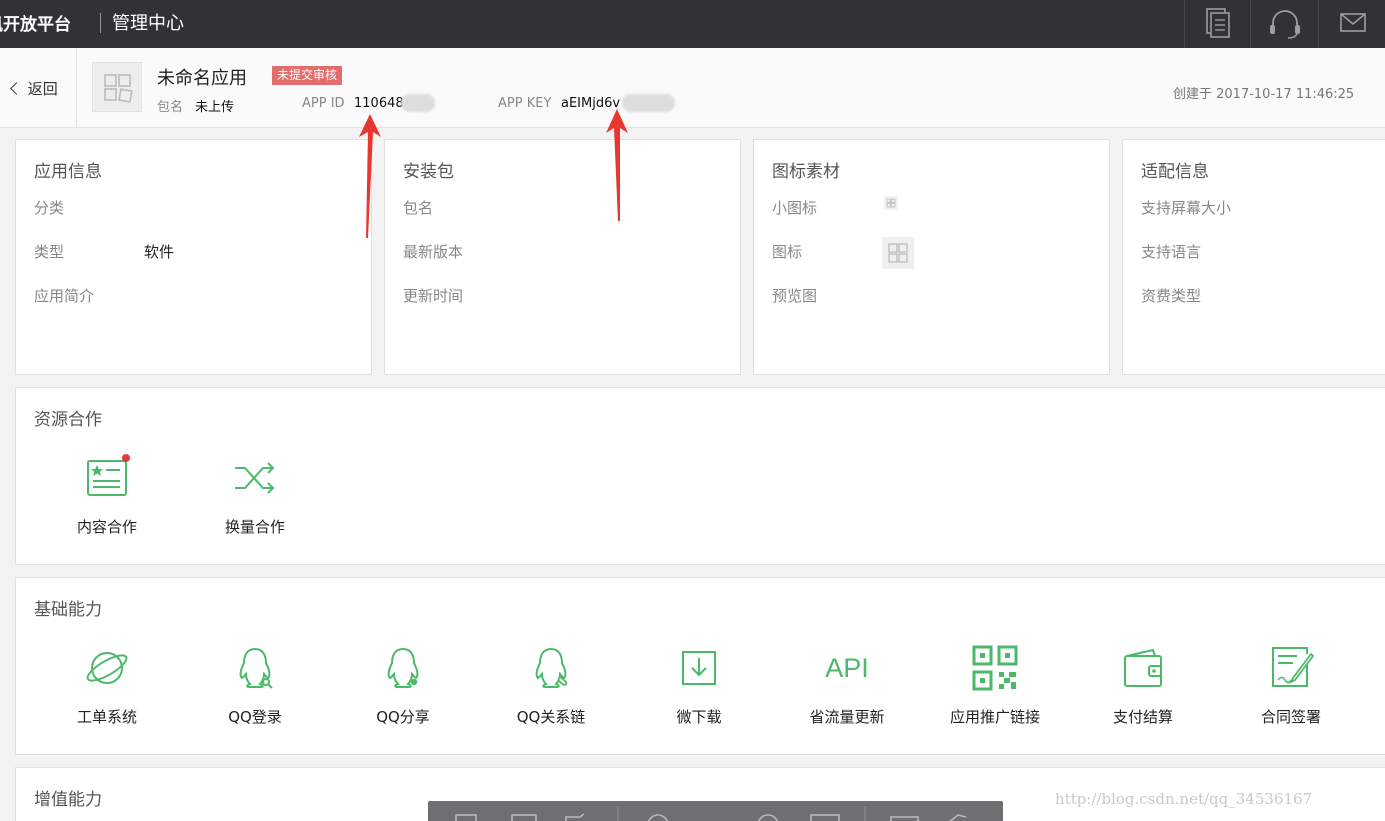 The image size is (1385, 821). What do you see at coordinates (1264, 94) in the screenshot?
I see `created-timestamp: 创建于 2017-10-17 11:46:25` at bounding box center [1264, 94].